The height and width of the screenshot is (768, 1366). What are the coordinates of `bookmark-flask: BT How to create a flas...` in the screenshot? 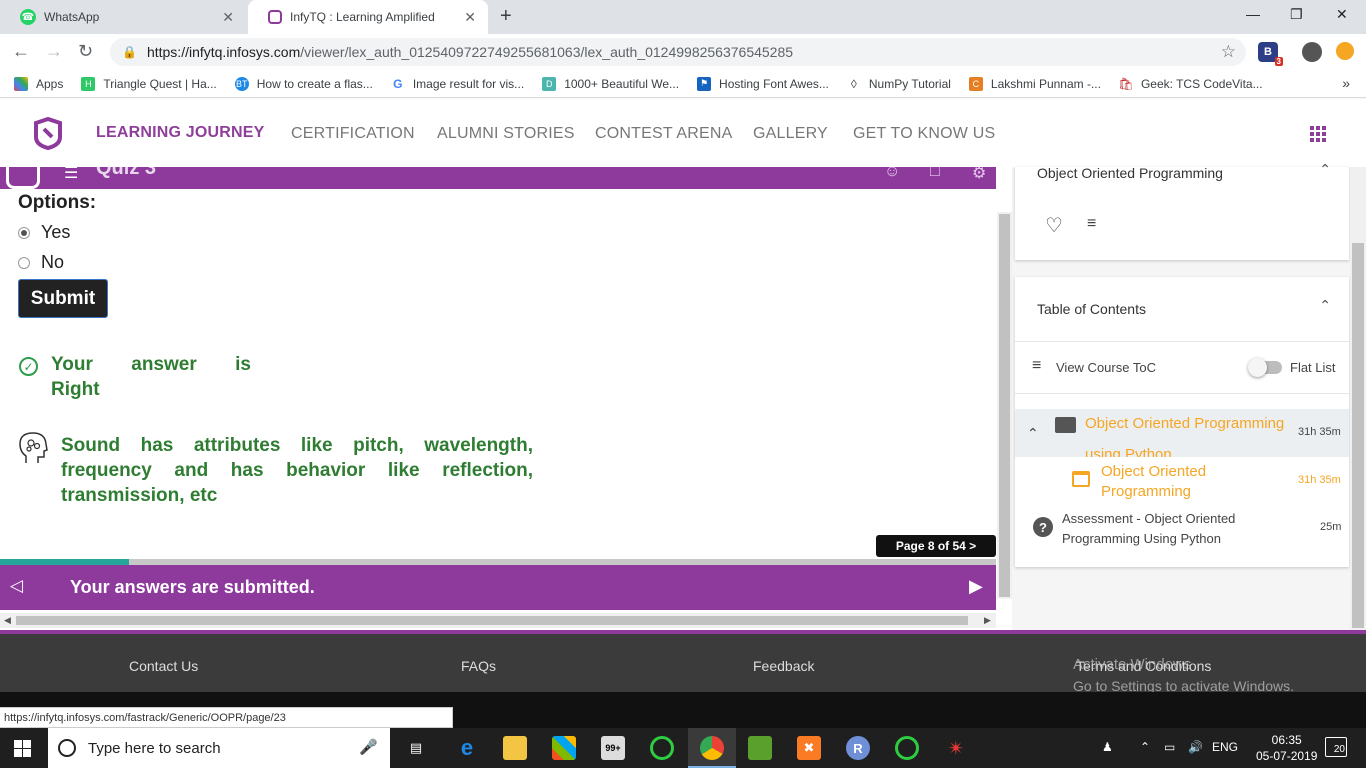 It's located at (303, 83).